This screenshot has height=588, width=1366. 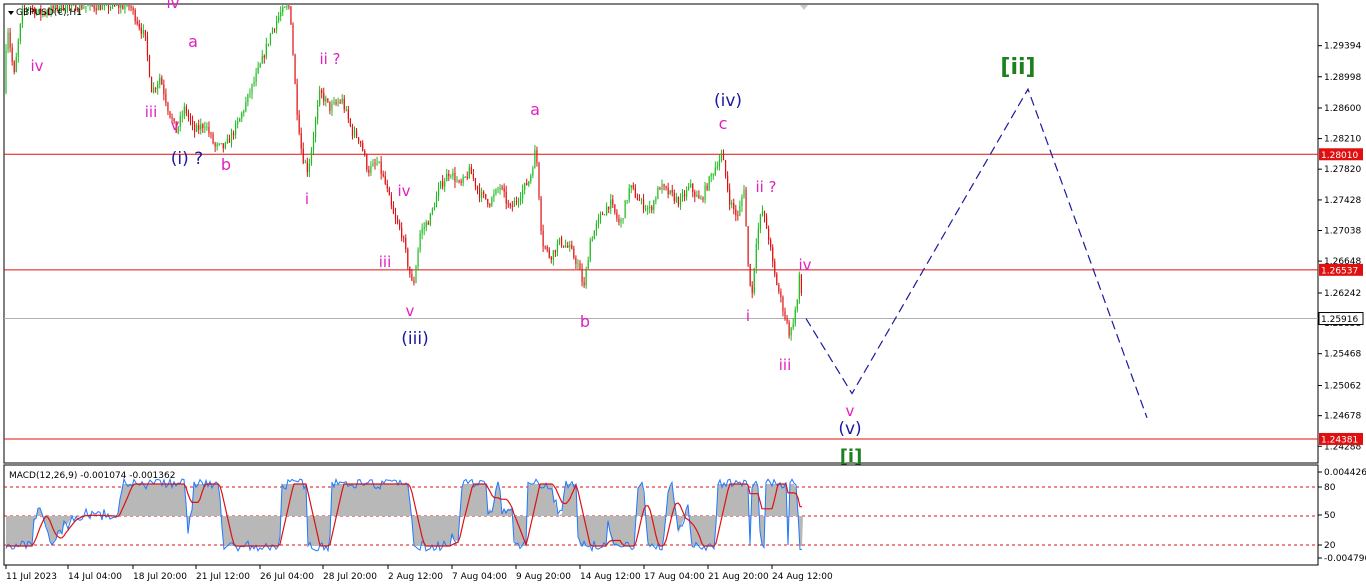 What do you see at coordinates (385, 262) in the screenshot?
I see `wave-label: iii` at bounding box center [385, 262].